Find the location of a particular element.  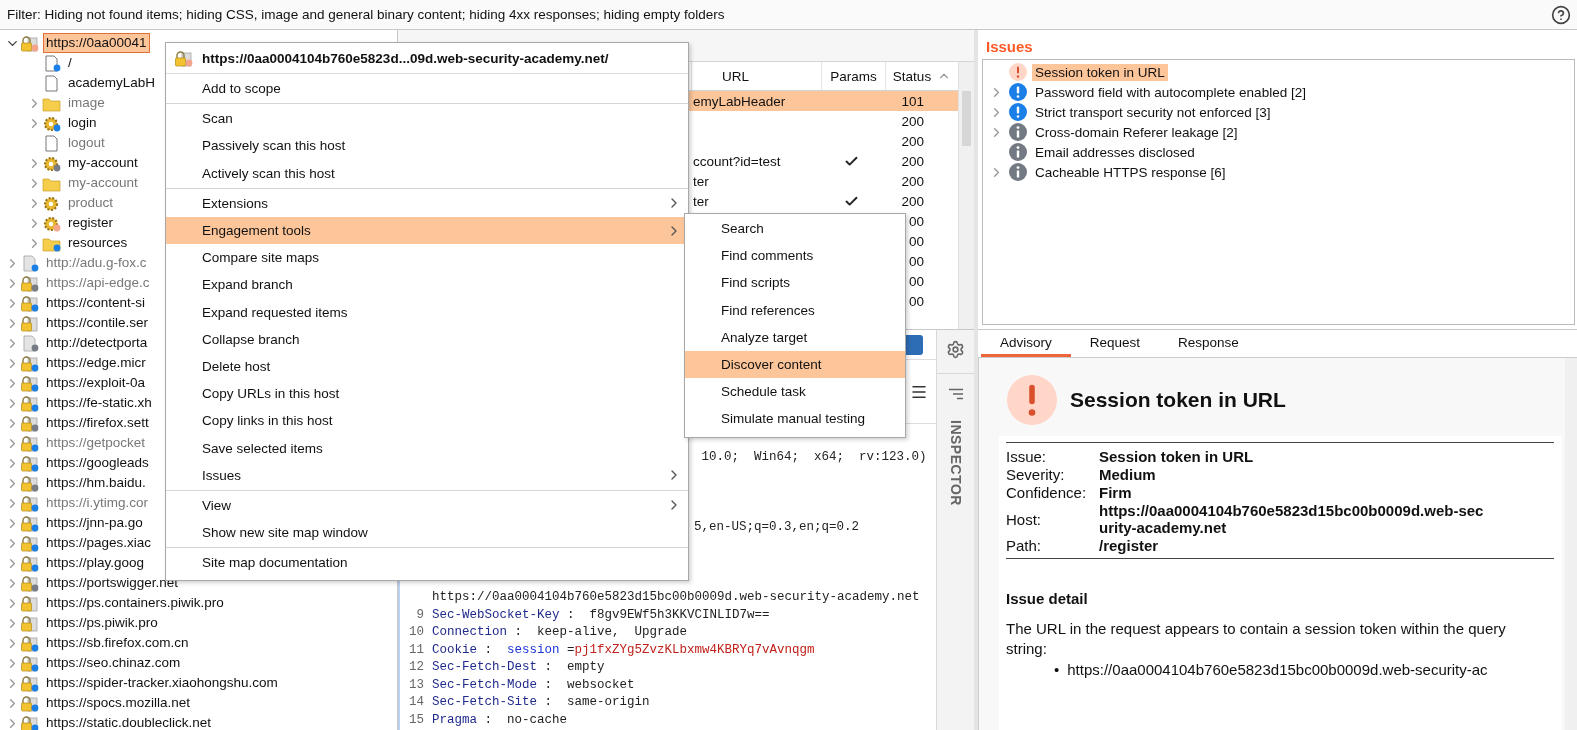

line-number: 12 is located at coordinates (416, 667).